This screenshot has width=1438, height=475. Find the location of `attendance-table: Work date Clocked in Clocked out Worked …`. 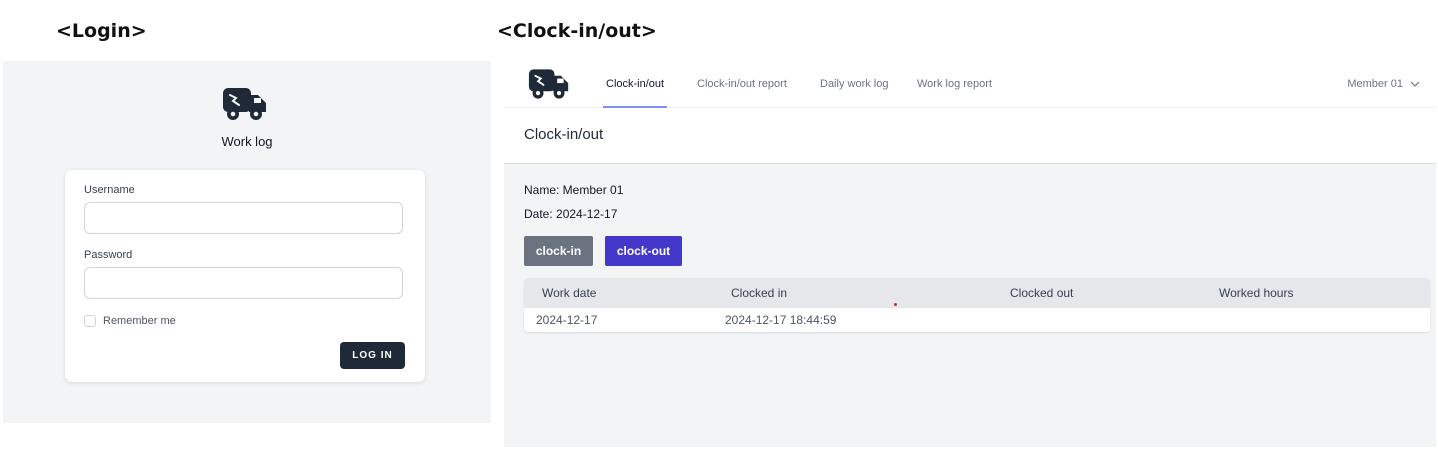

attendance-table: Work date Clocked in Clocked out Worked … is located at coordinates (977, 305).